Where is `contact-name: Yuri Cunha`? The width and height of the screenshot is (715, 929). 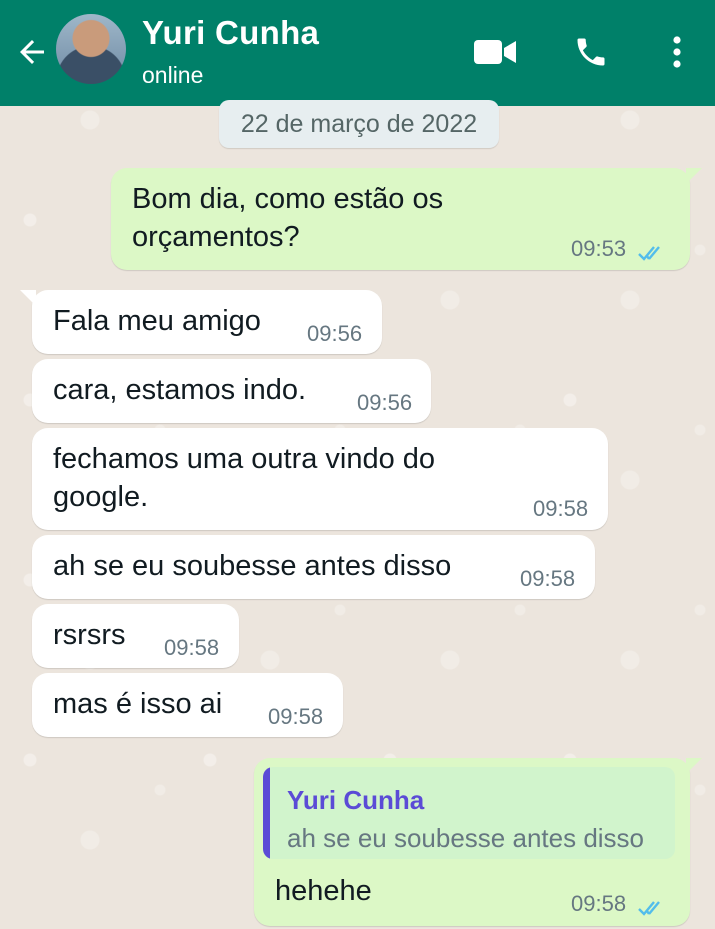 contact-name: Yuri Cunha is located at coordinates (230, 33).